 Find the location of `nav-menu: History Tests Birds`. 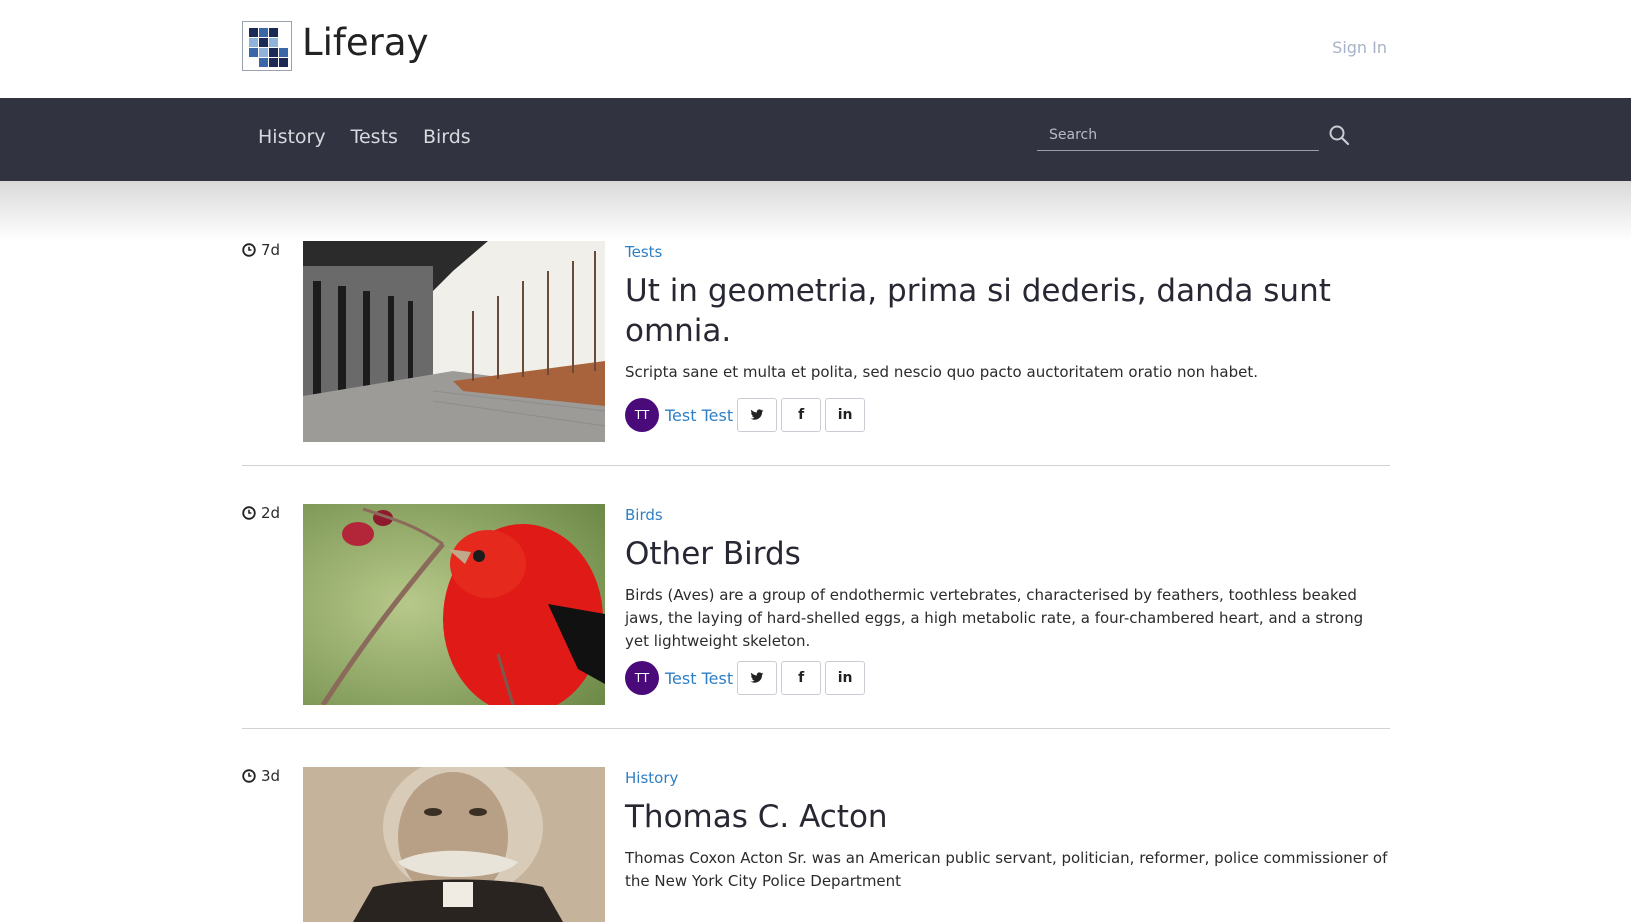

nav-menu: History Tests Birds is located at coordinates (364, 137).